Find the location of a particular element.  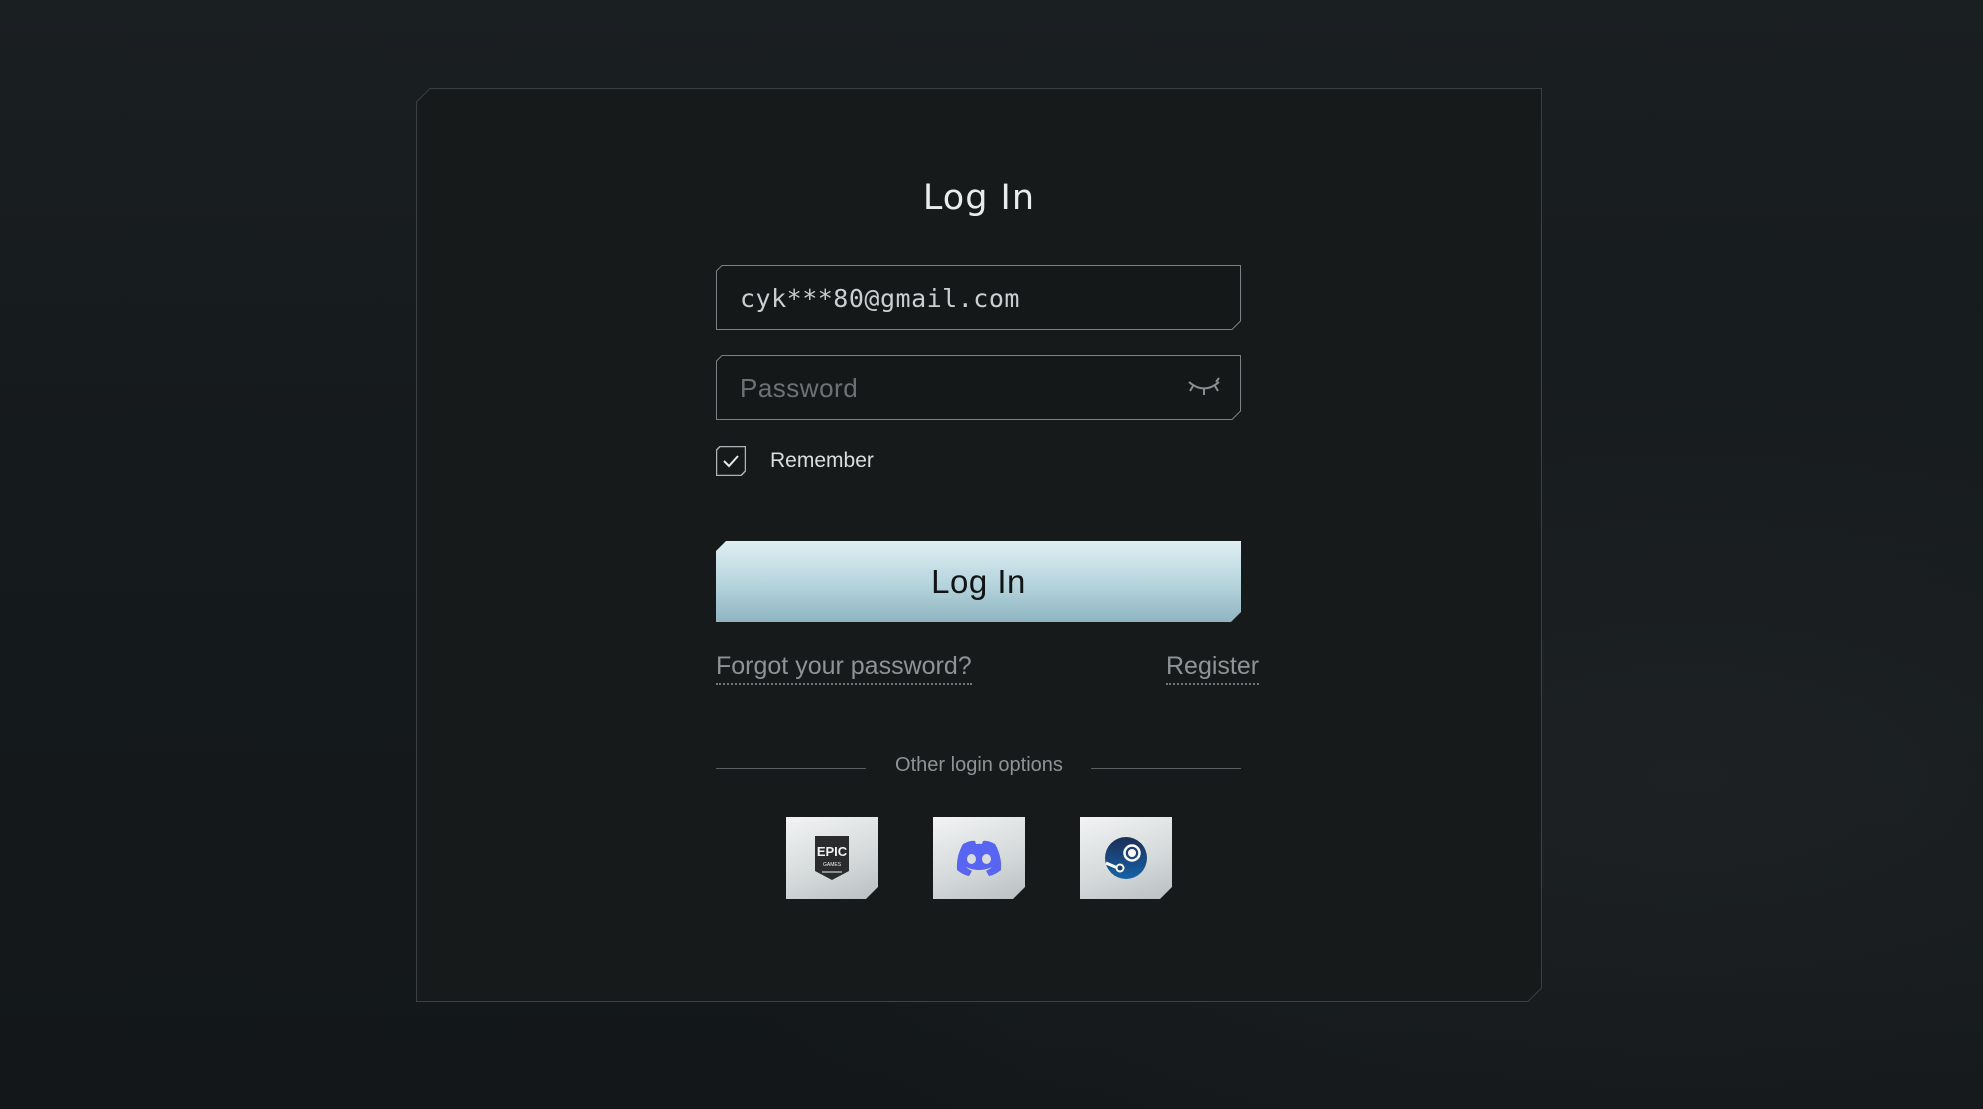

epic-games-login-button: EPIC GAMES is located at coordinates (832, 858).